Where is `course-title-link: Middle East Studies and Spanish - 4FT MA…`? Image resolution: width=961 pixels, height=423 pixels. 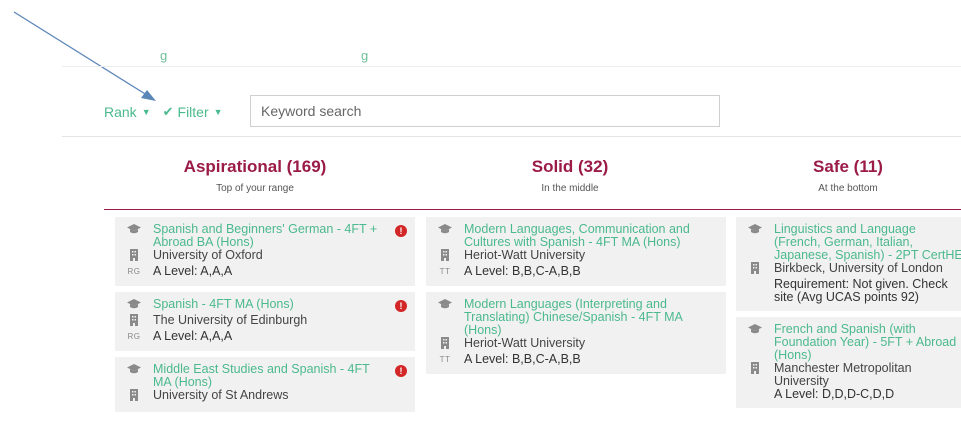 course-title-link: Middle East Studies and Spanish - 4FT MA… is located at coordinates (269, 376).